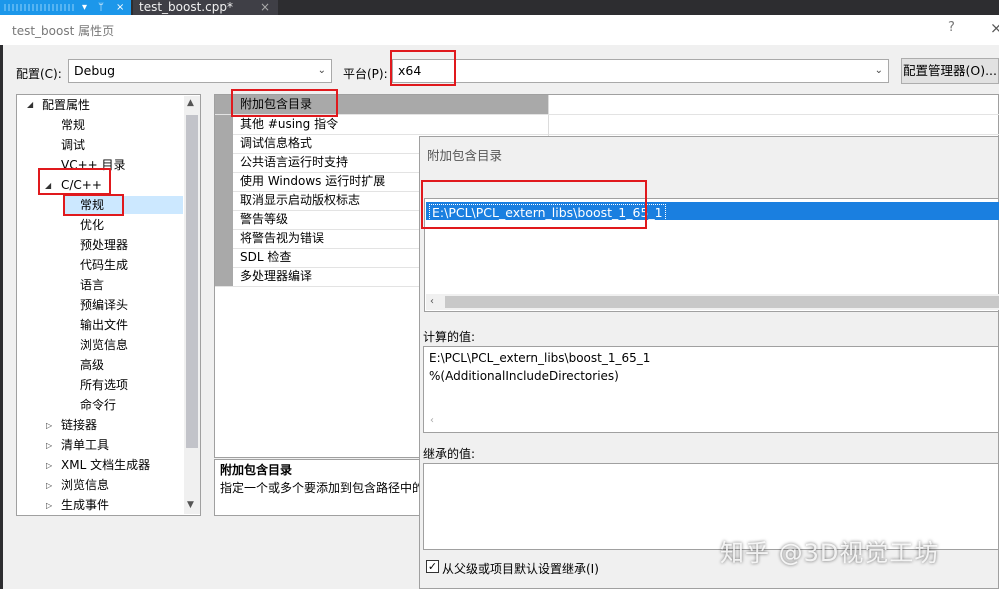 Image resolution: width=999 pixels, height=589 pixels. What do you see at coordinates (66, 105) in the screenshot?
I see `tree-item-config-props: 配置属性` at bounding box center [66, 105].